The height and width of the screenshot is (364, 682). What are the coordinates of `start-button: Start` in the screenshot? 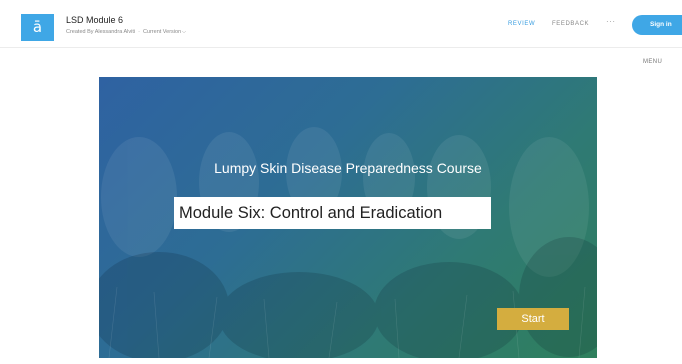 It's located at (533, 319).